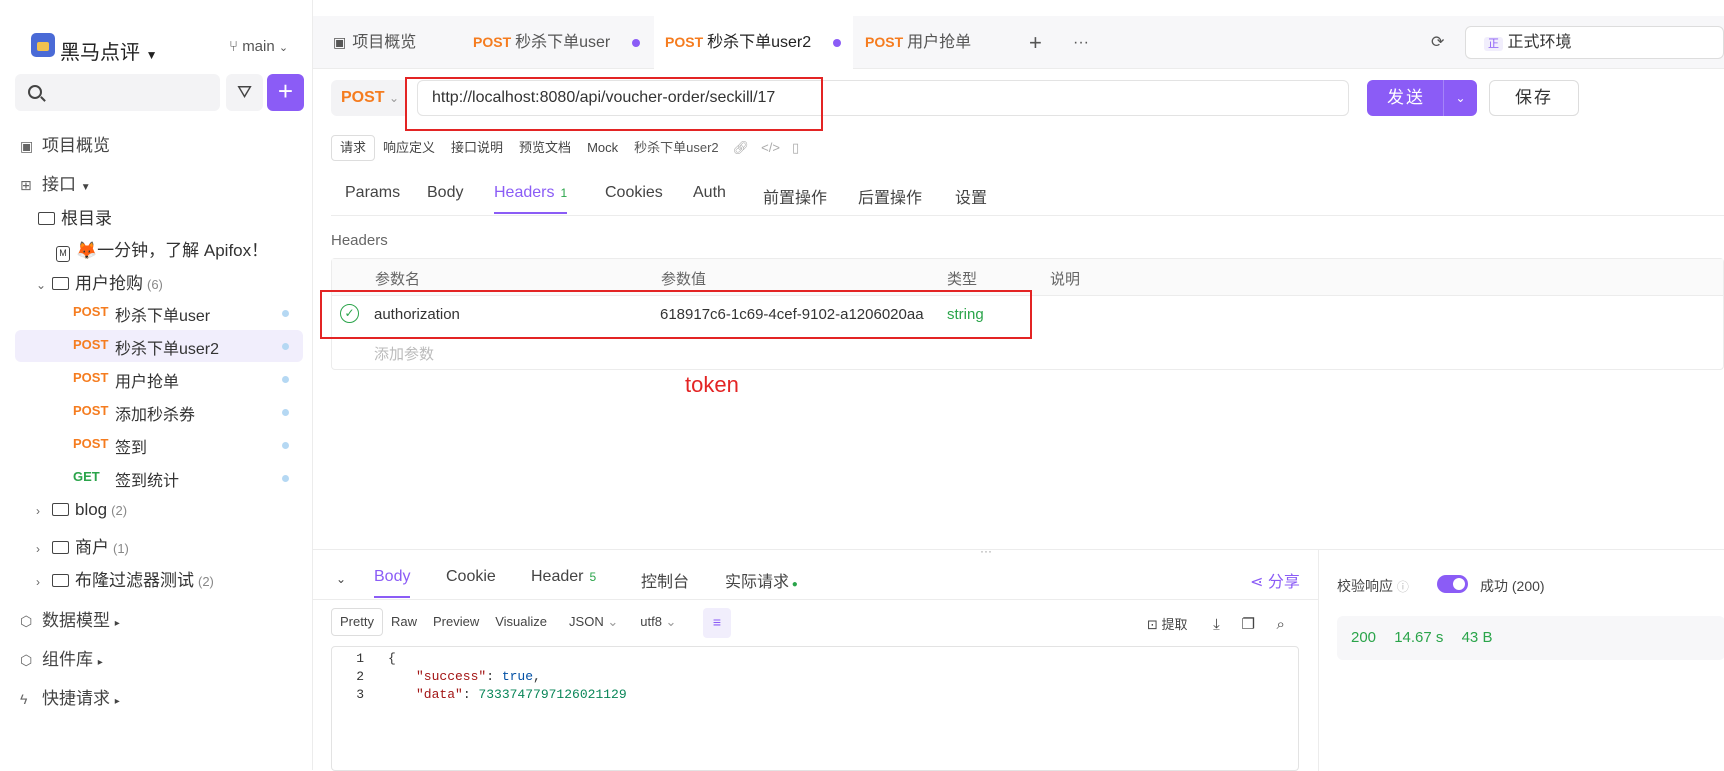 Image resolution: width=1724 pixels, height=771 pixels. What do you see at coordinates (795, 147) in the screenshot?
I see `panel-icon: ▯` at bounding box center [795, 147].